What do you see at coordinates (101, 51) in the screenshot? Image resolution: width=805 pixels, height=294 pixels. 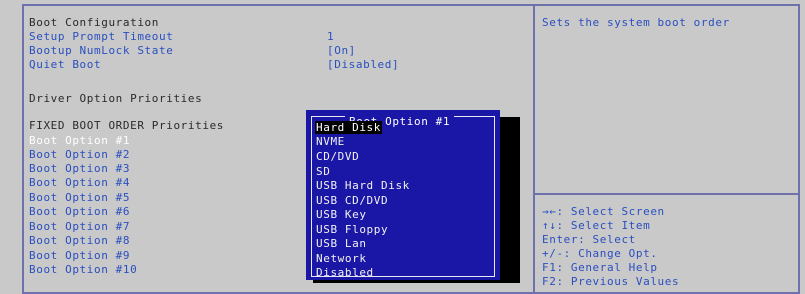 I see `bootup-numlock-state-label: Bootup NumLock State` at bounding box center [101, 51].